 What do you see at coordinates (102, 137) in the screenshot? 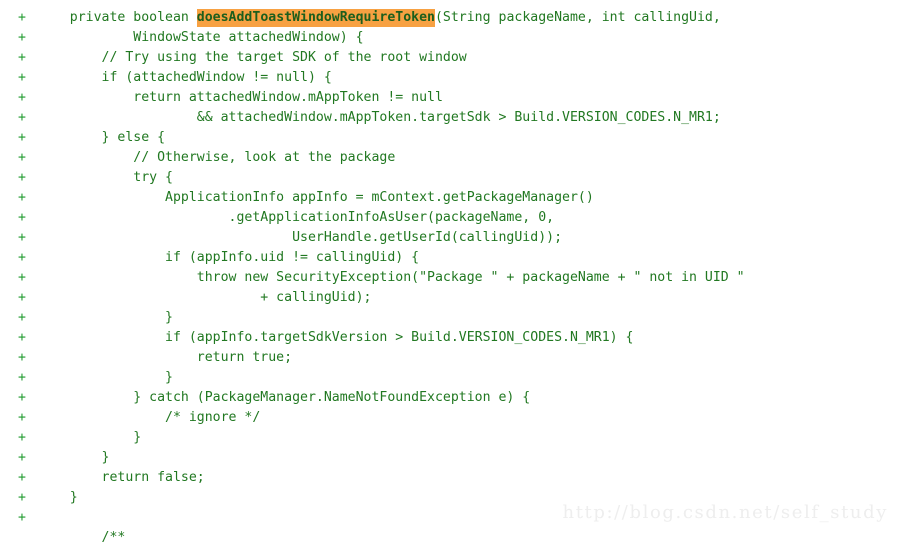
I see `code-text: } else {` at bounding box center [102, 137].